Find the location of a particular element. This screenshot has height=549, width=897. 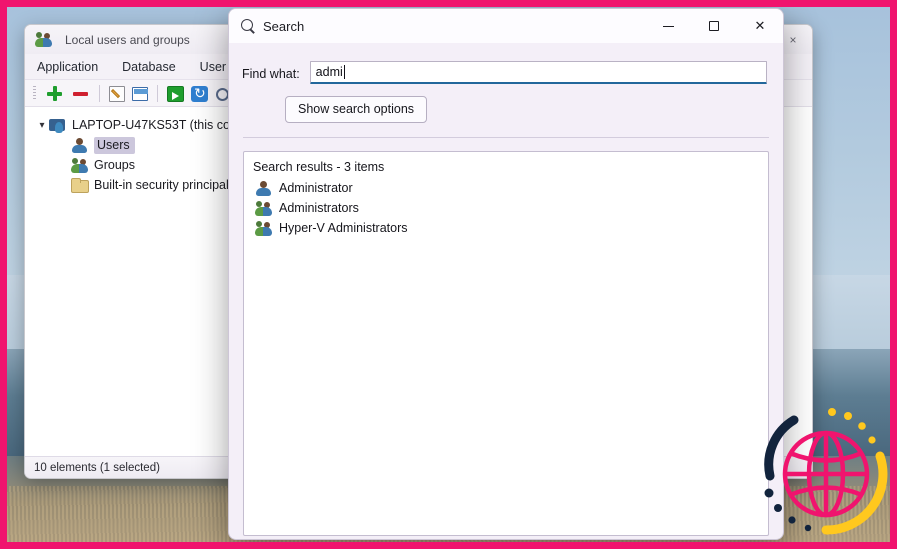

find-what-label: Find what: is located at coordinates (271, 74).